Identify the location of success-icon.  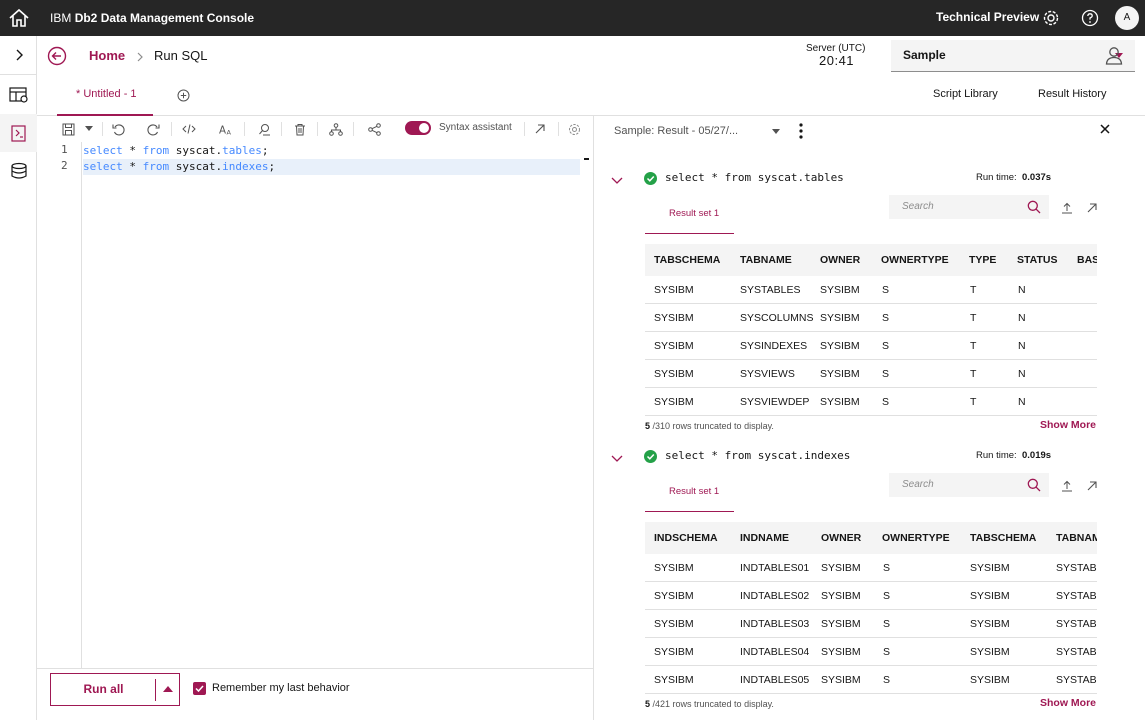
(650, 456).